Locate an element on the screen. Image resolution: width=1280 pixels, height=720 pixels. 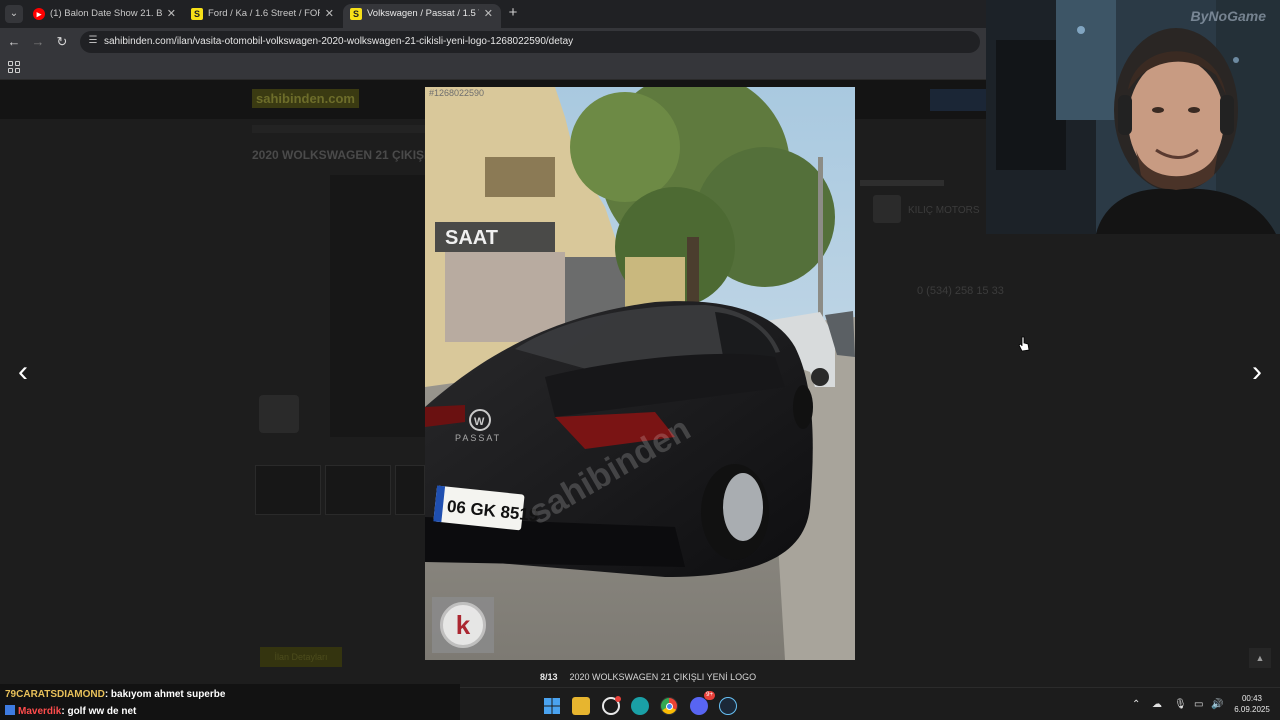
next-photo-button: › is located at coordinates (1257, 372).